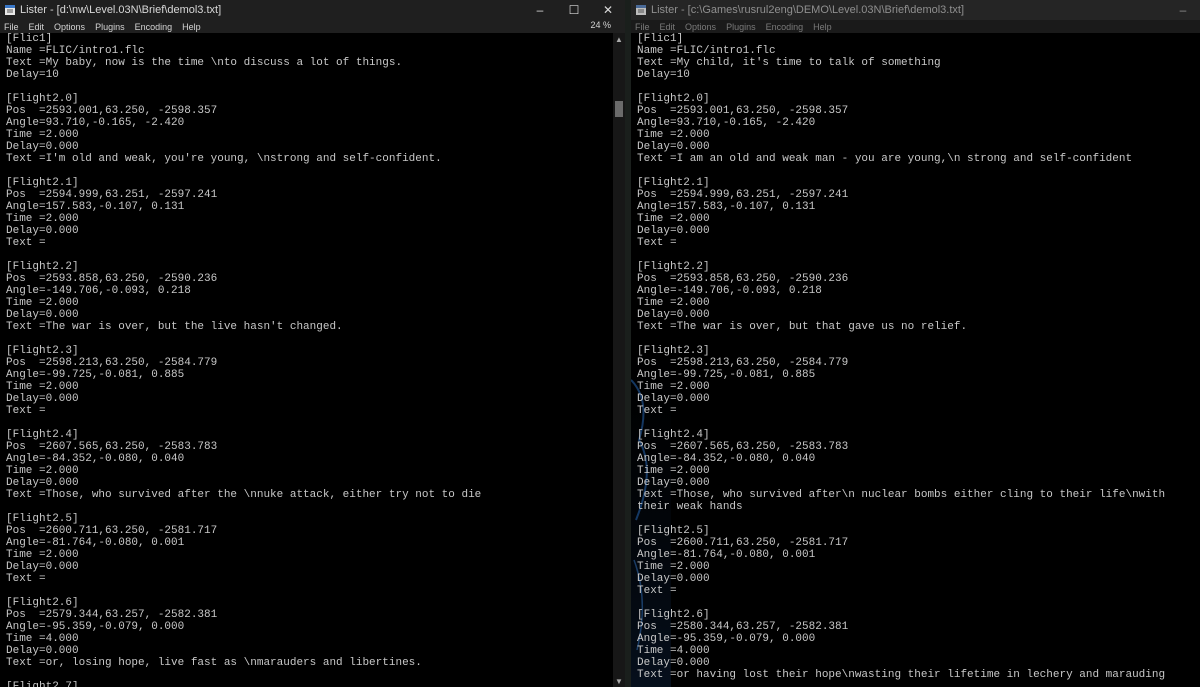  Describe the element at coordinates (673, 615) in the screenshot. I see `text-line: [Flight2.6]` at that location.